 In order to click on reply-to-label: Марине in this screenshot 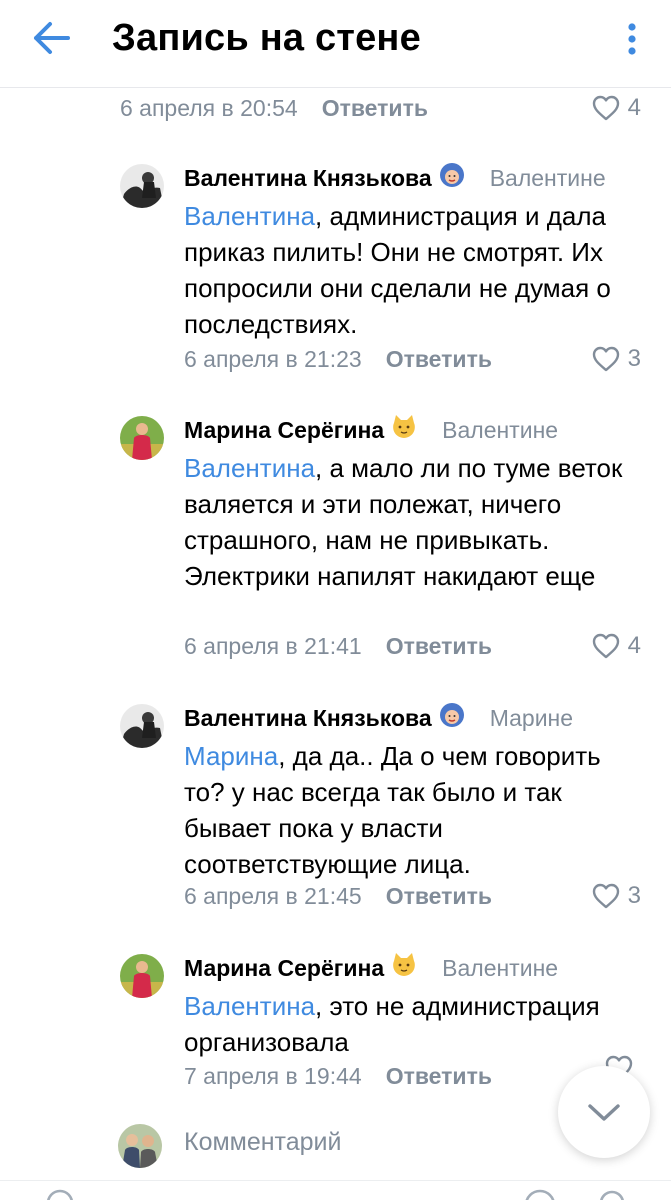, I will do `click(531, 717)`.